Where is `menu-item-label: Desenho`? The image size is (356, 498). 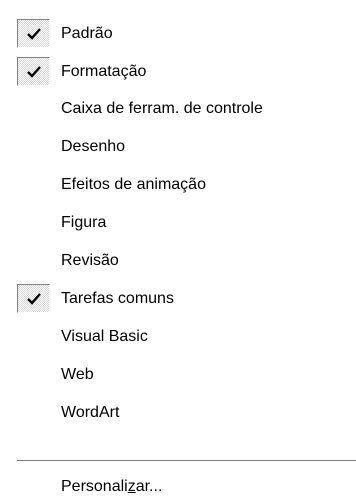 menu-item-label: Desenho is located at coordinates (93, 146).